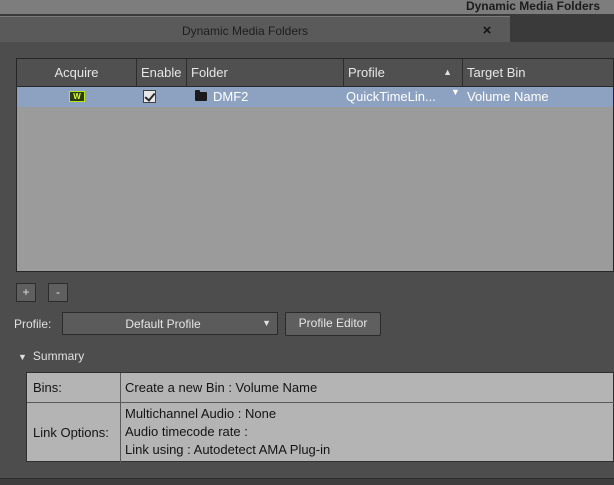  I want to click on bottom-bar, so click(307, 481).